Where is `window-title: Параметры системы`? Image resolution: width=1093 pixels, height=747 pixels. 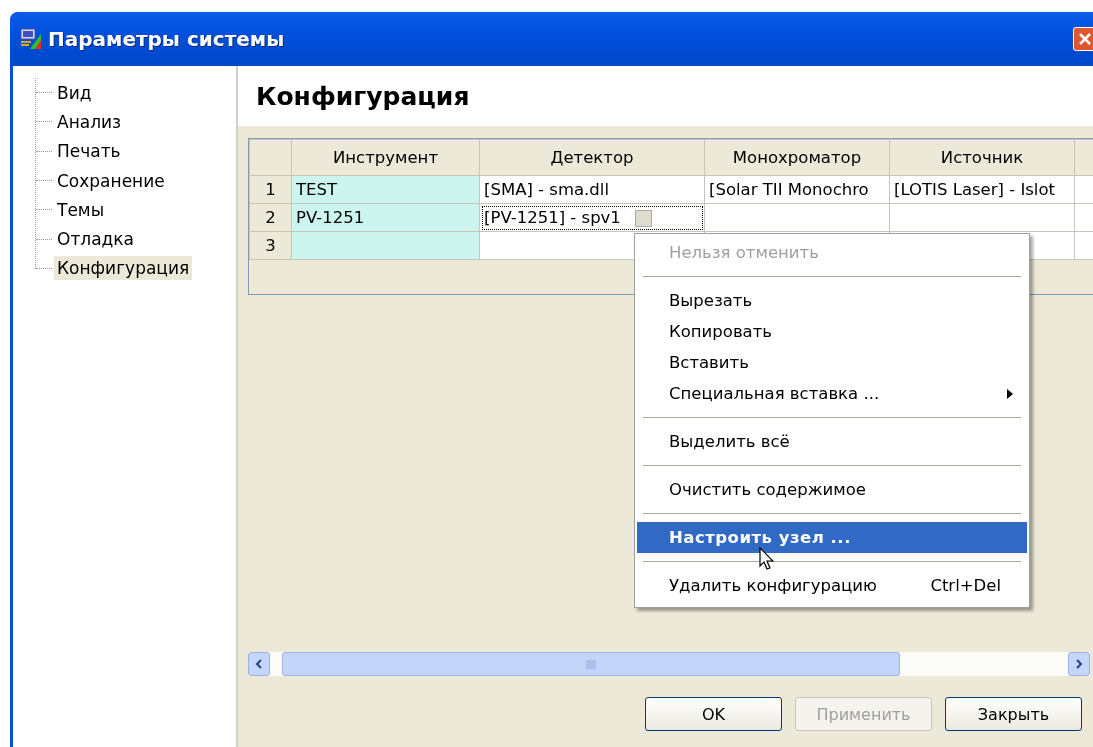
window-title: Параметры системы is located at coordinates (166, 39).